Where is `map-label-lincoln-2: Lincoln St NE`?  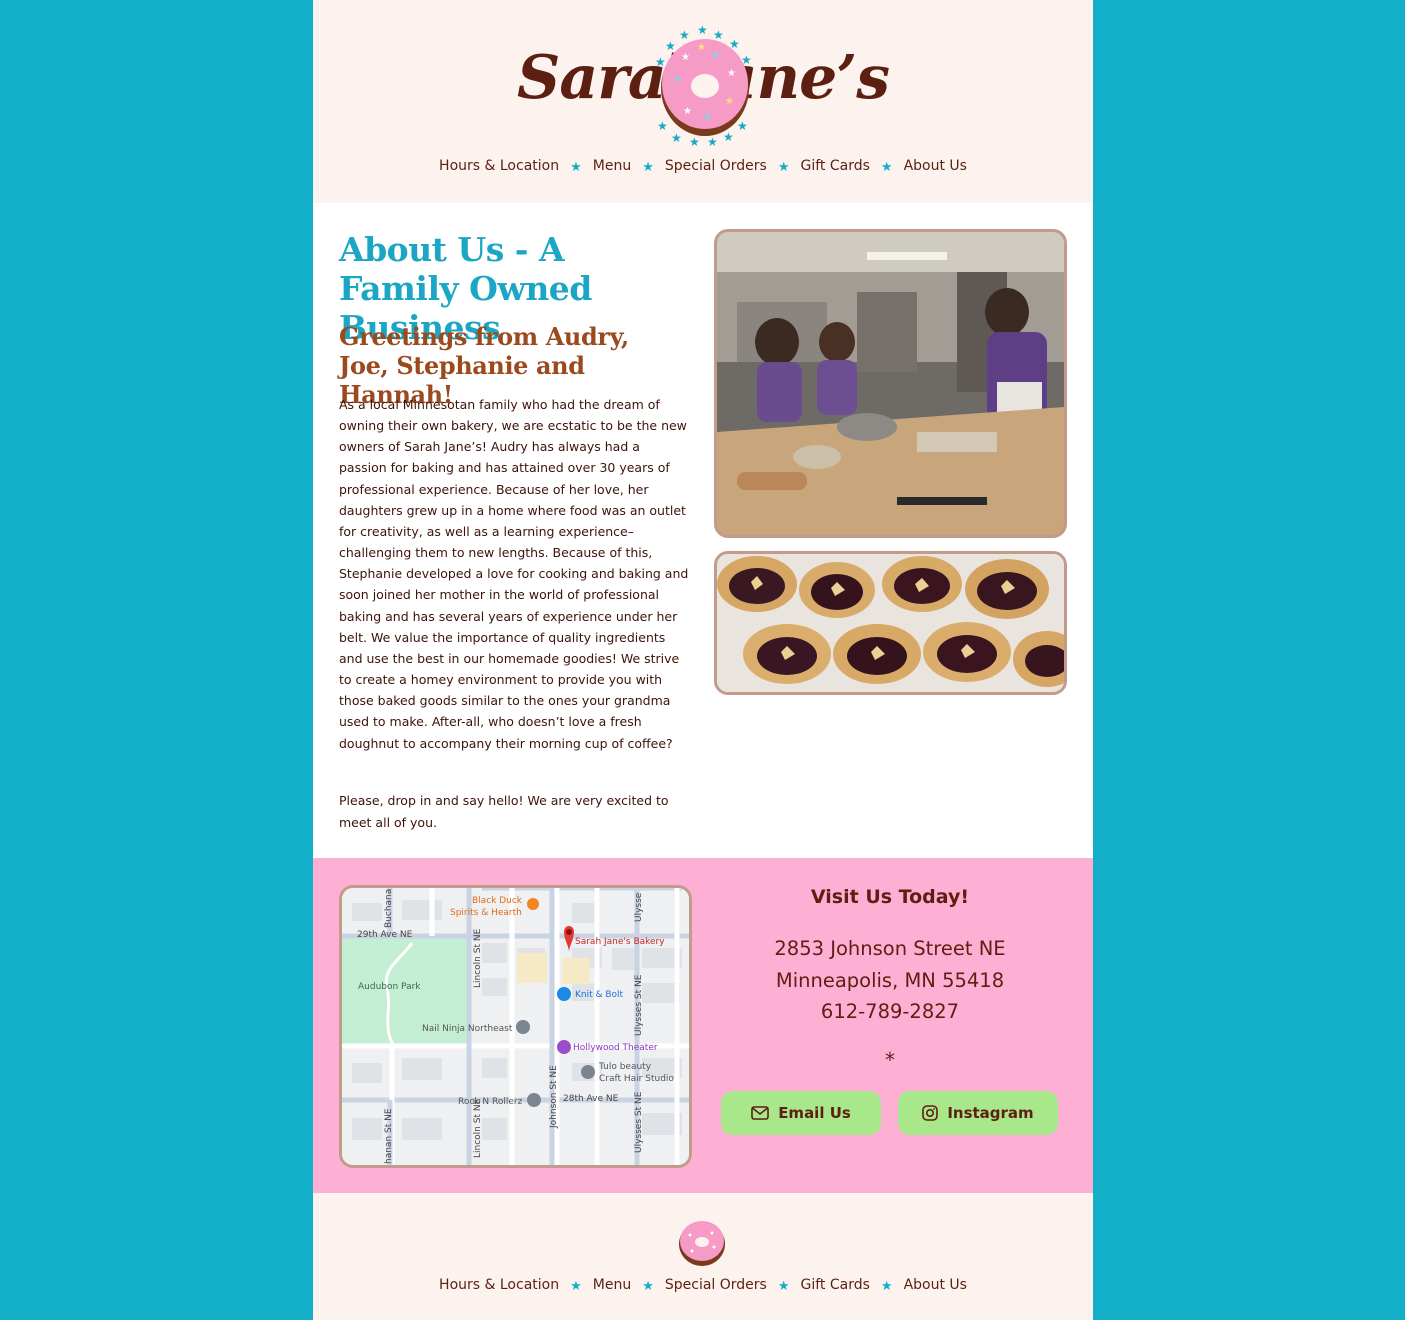 map-label-lincoln-2: Lincoln St NE is located at coordinates (478, 1128).